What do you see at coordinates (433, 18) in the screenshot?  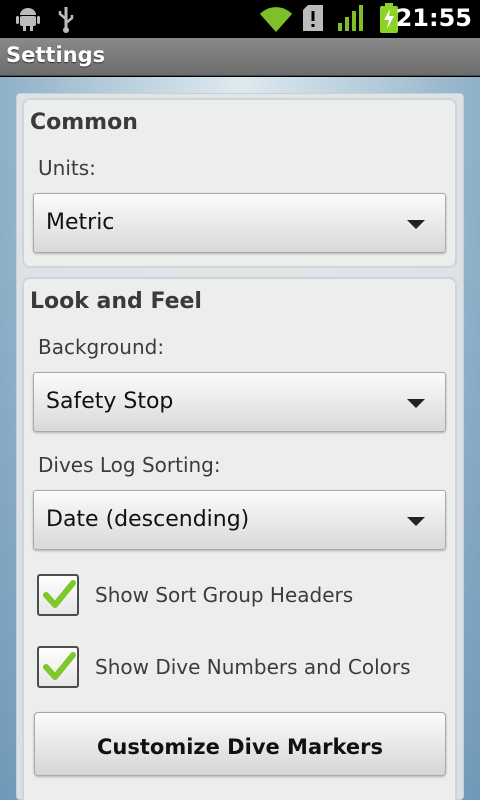 I see `clock: 21:55` at bounding box center [433, 18].